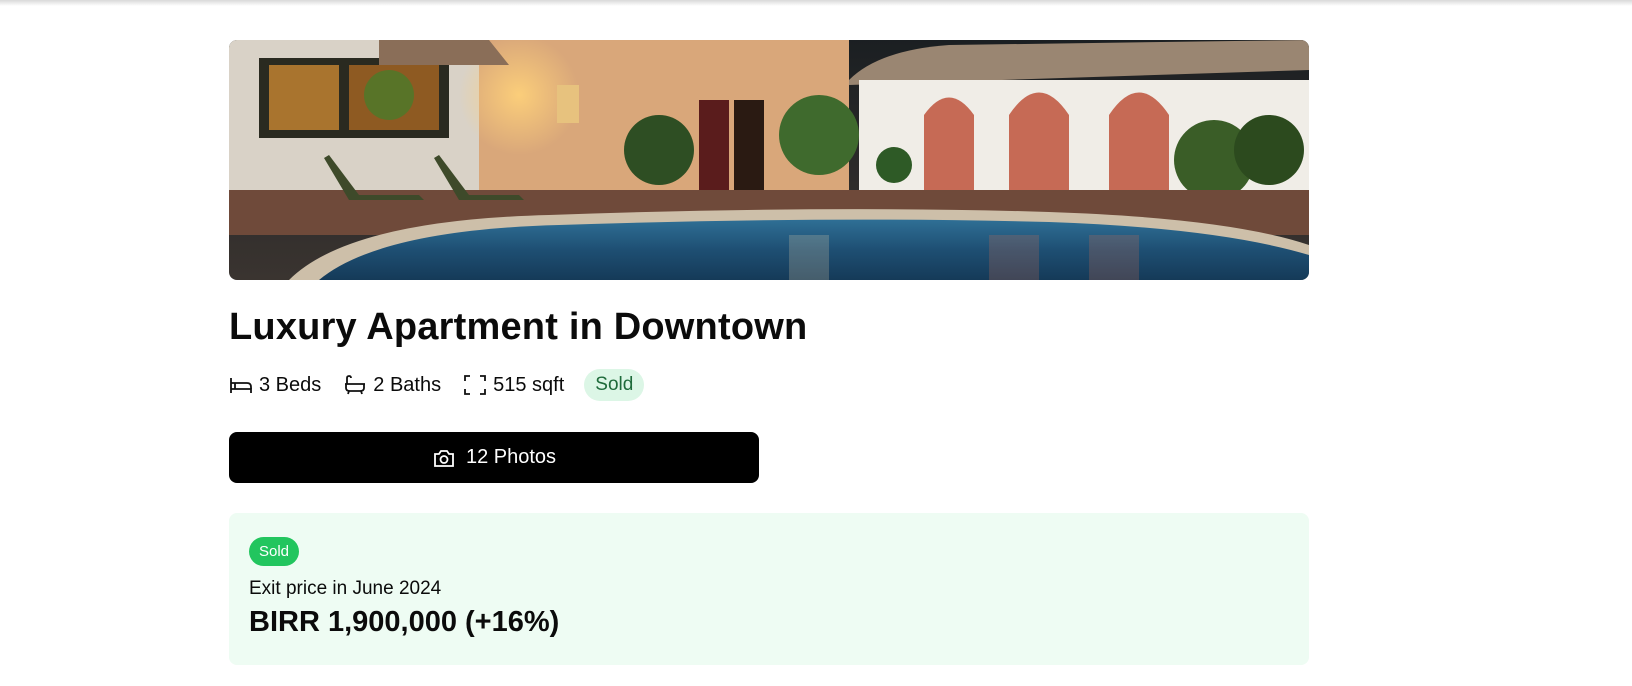 Image resolution: width=1632 pixels, height=686 pixels. What do you see at coordinates (518, 327) in the screenshot?
I see `page-title: Luxury Apartment in Downtown` at bounding box center [518, 327].